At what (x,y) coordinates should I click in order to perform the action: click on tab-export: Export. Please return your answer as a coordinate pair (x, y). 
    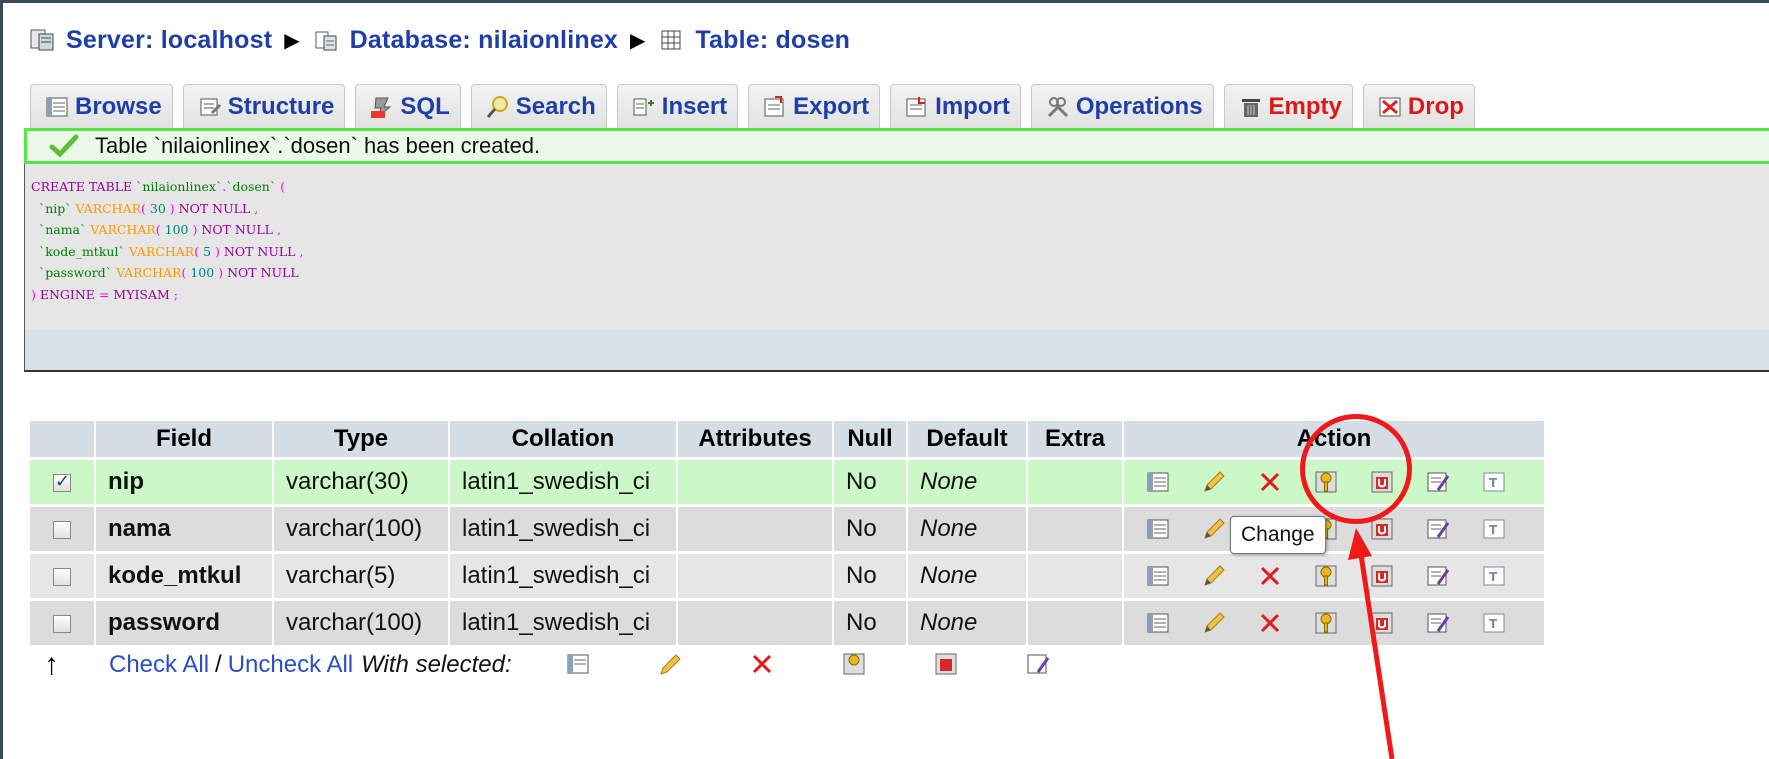
    Looking at the image, I should click on (814, 106).